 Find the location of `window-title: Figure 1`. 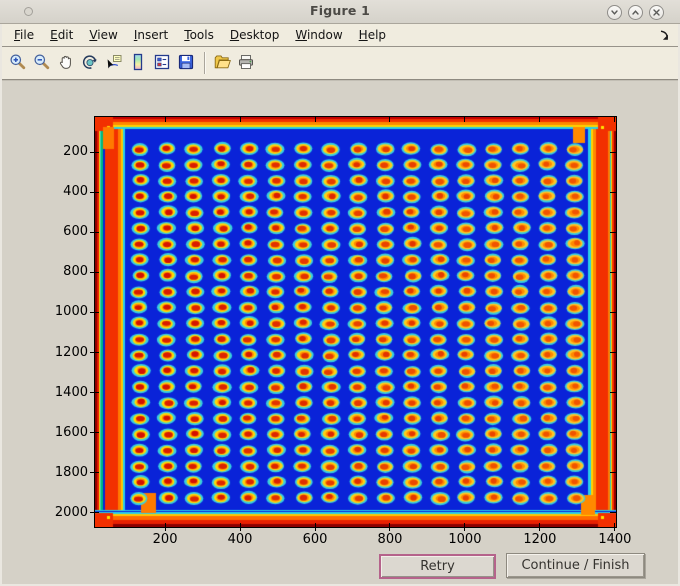

window-title: Figure 1 is located at coordinates (340, 10).